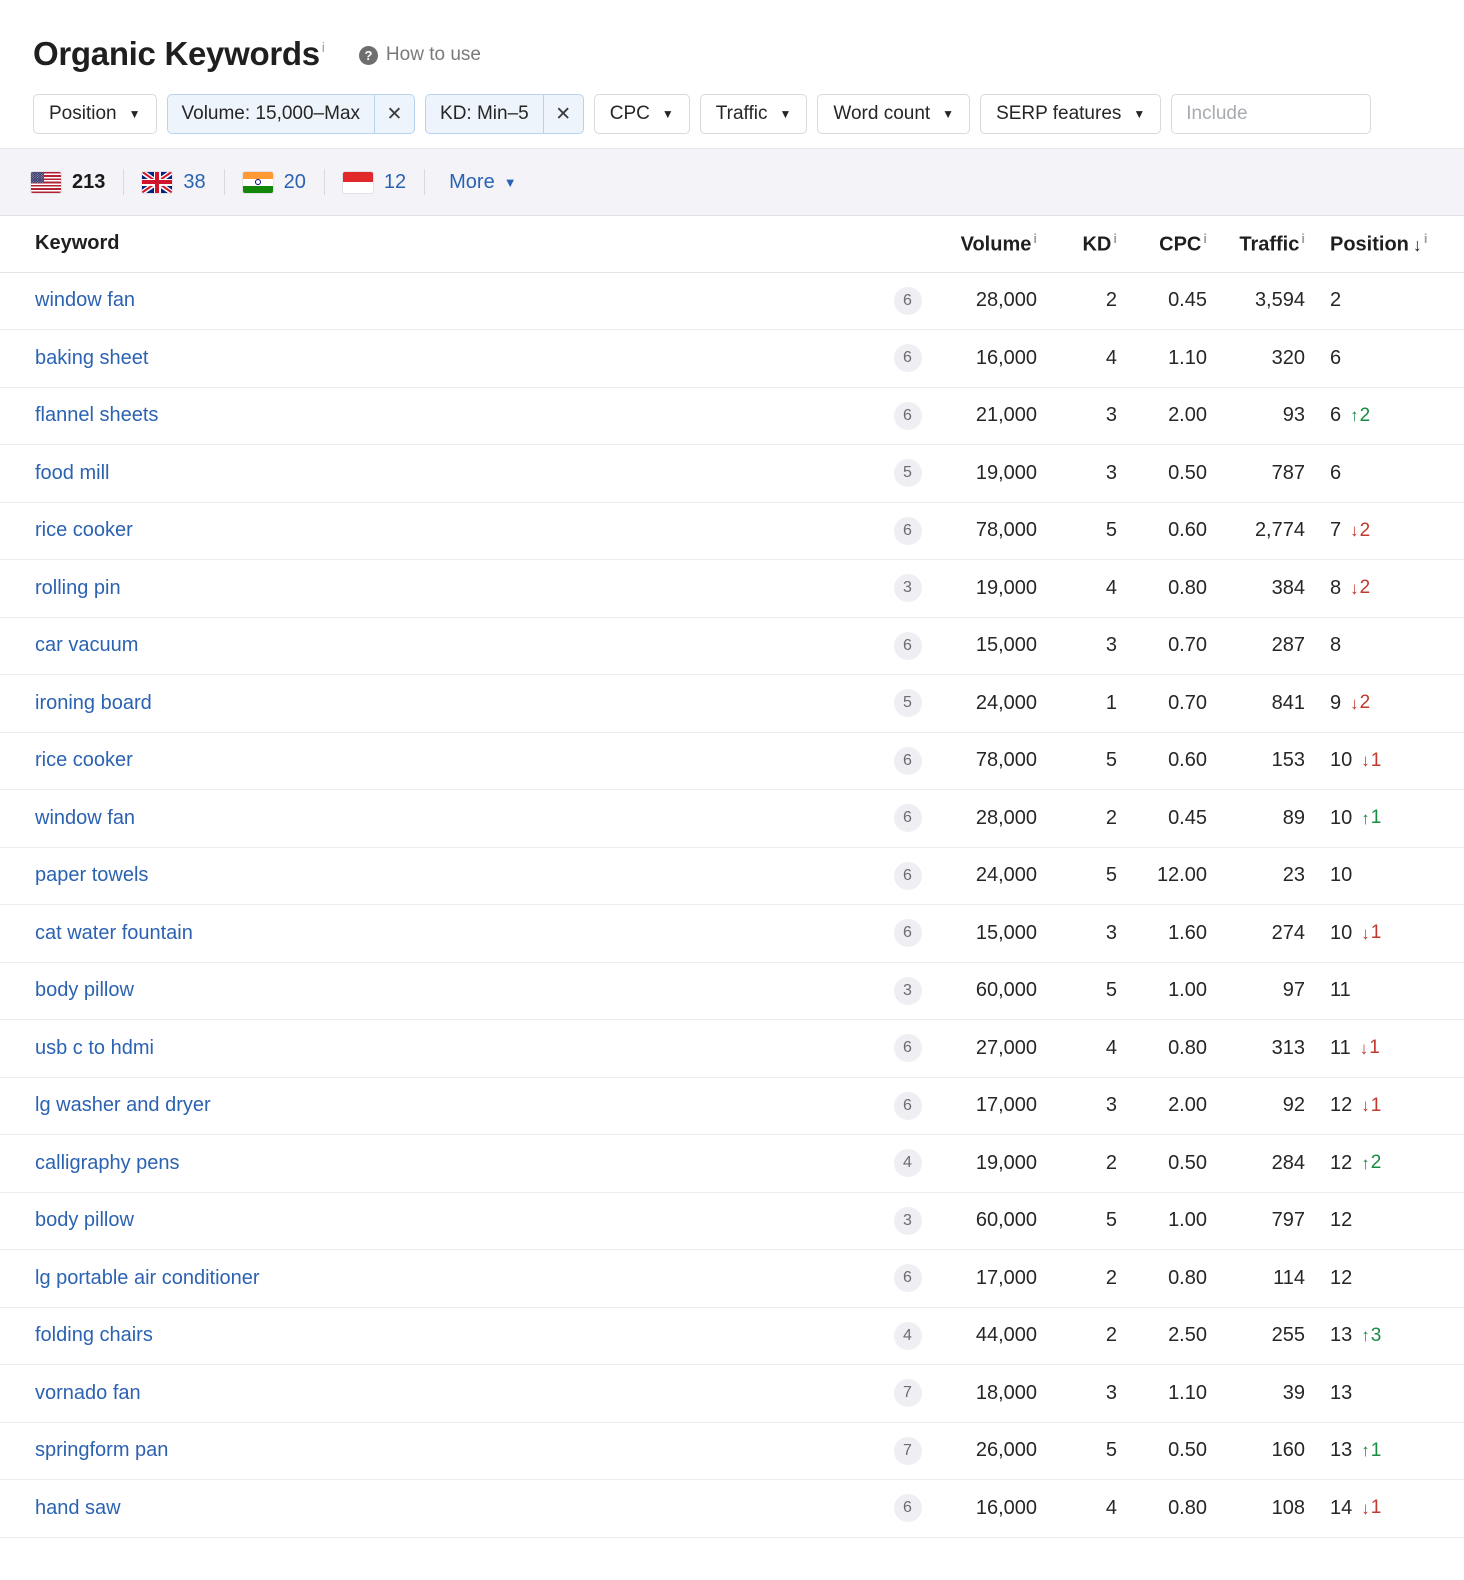 This screenshot has width=1464, height=1580. I want to click on keyword-link: ironing board, so click(93, 703).